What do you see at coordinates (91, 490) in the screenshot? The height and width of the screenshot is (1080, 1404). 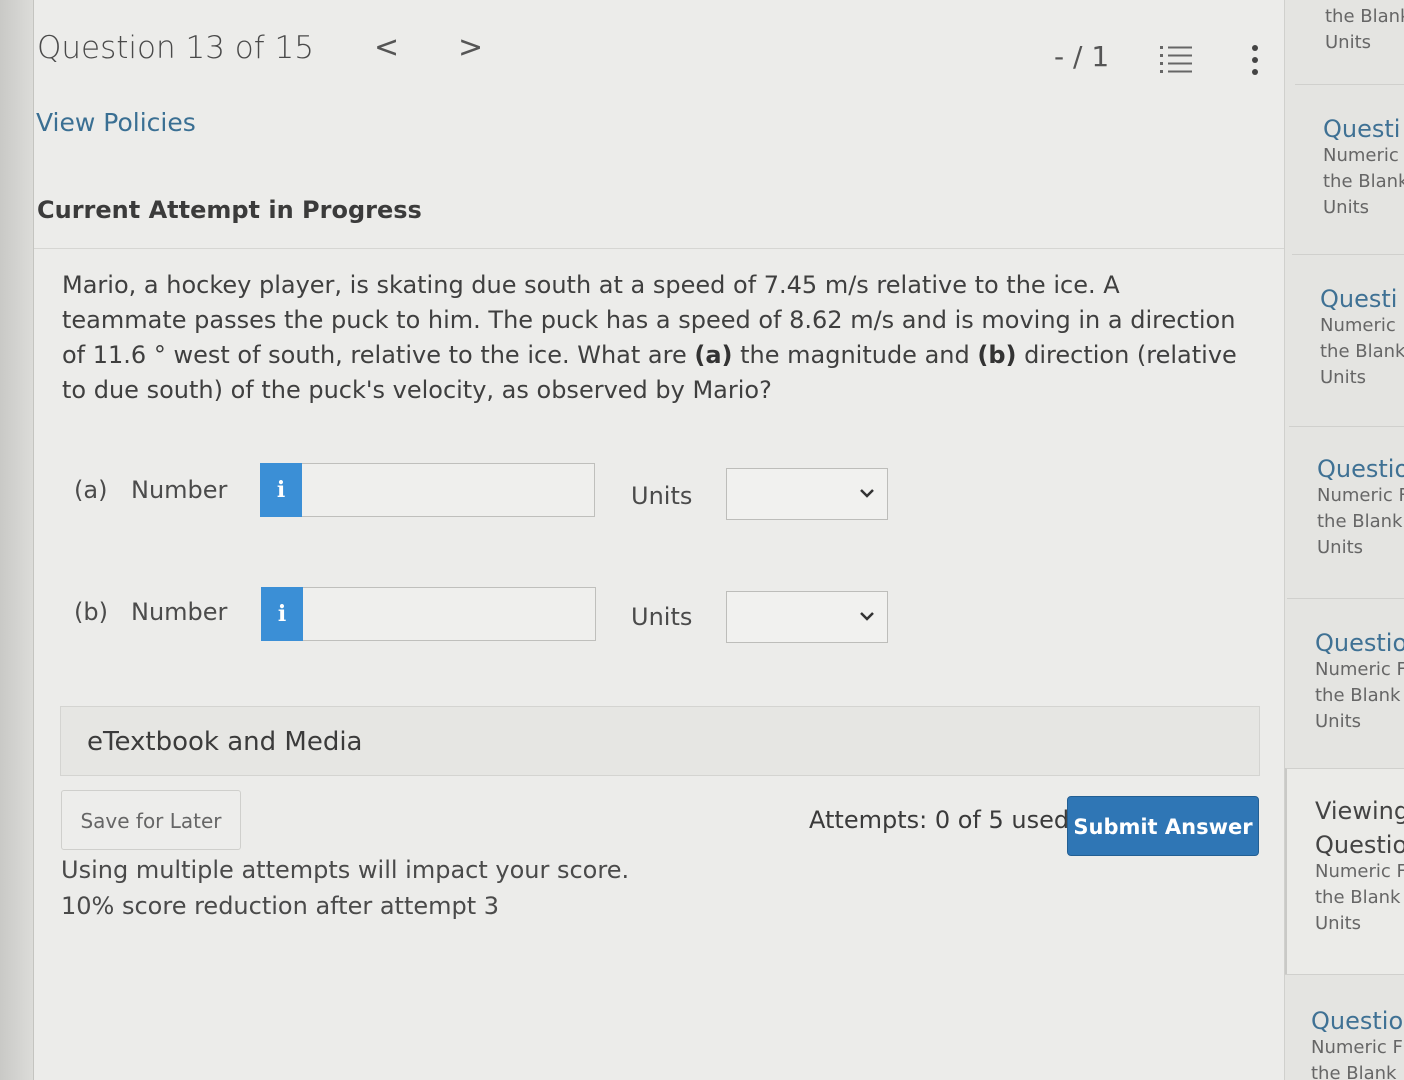 I see `part-a-label: (a)` at bounding box center [91, 490].